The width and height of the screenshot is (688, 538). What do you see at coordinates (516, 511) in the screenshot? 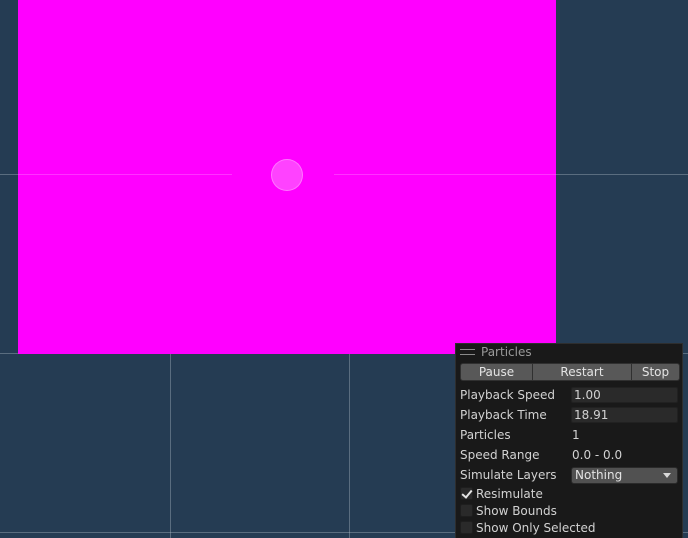
I see `show-bounds-label: Show Bounds` at bounding box center [516, 511].